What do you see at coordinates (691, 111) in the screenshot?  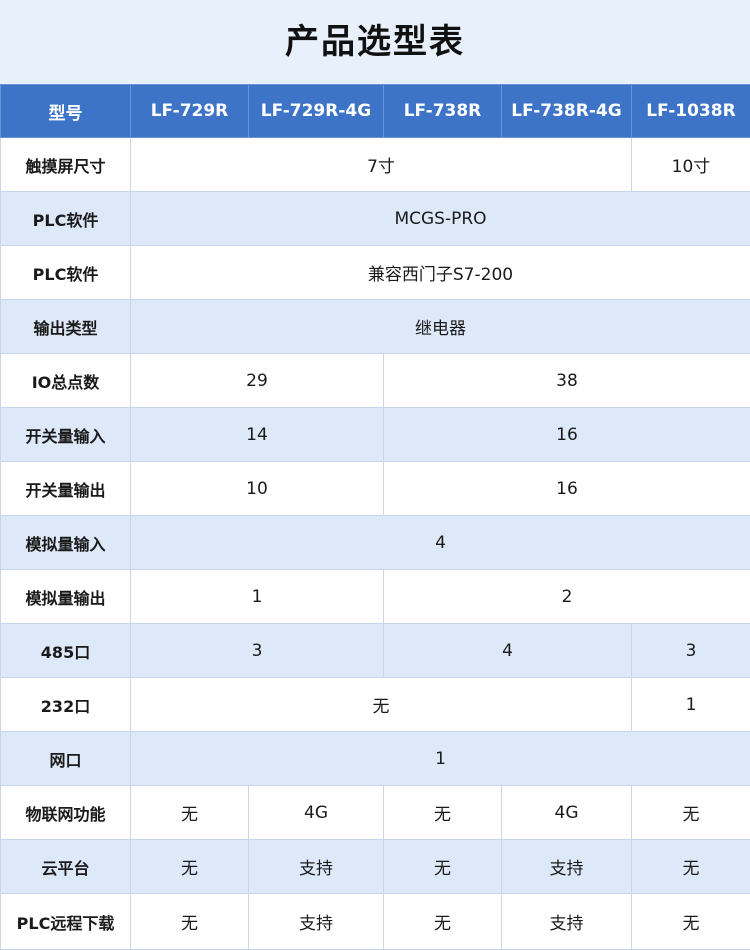 I see `header-model-lf1038r: LF-1038R` at bounding box center [691, 111].